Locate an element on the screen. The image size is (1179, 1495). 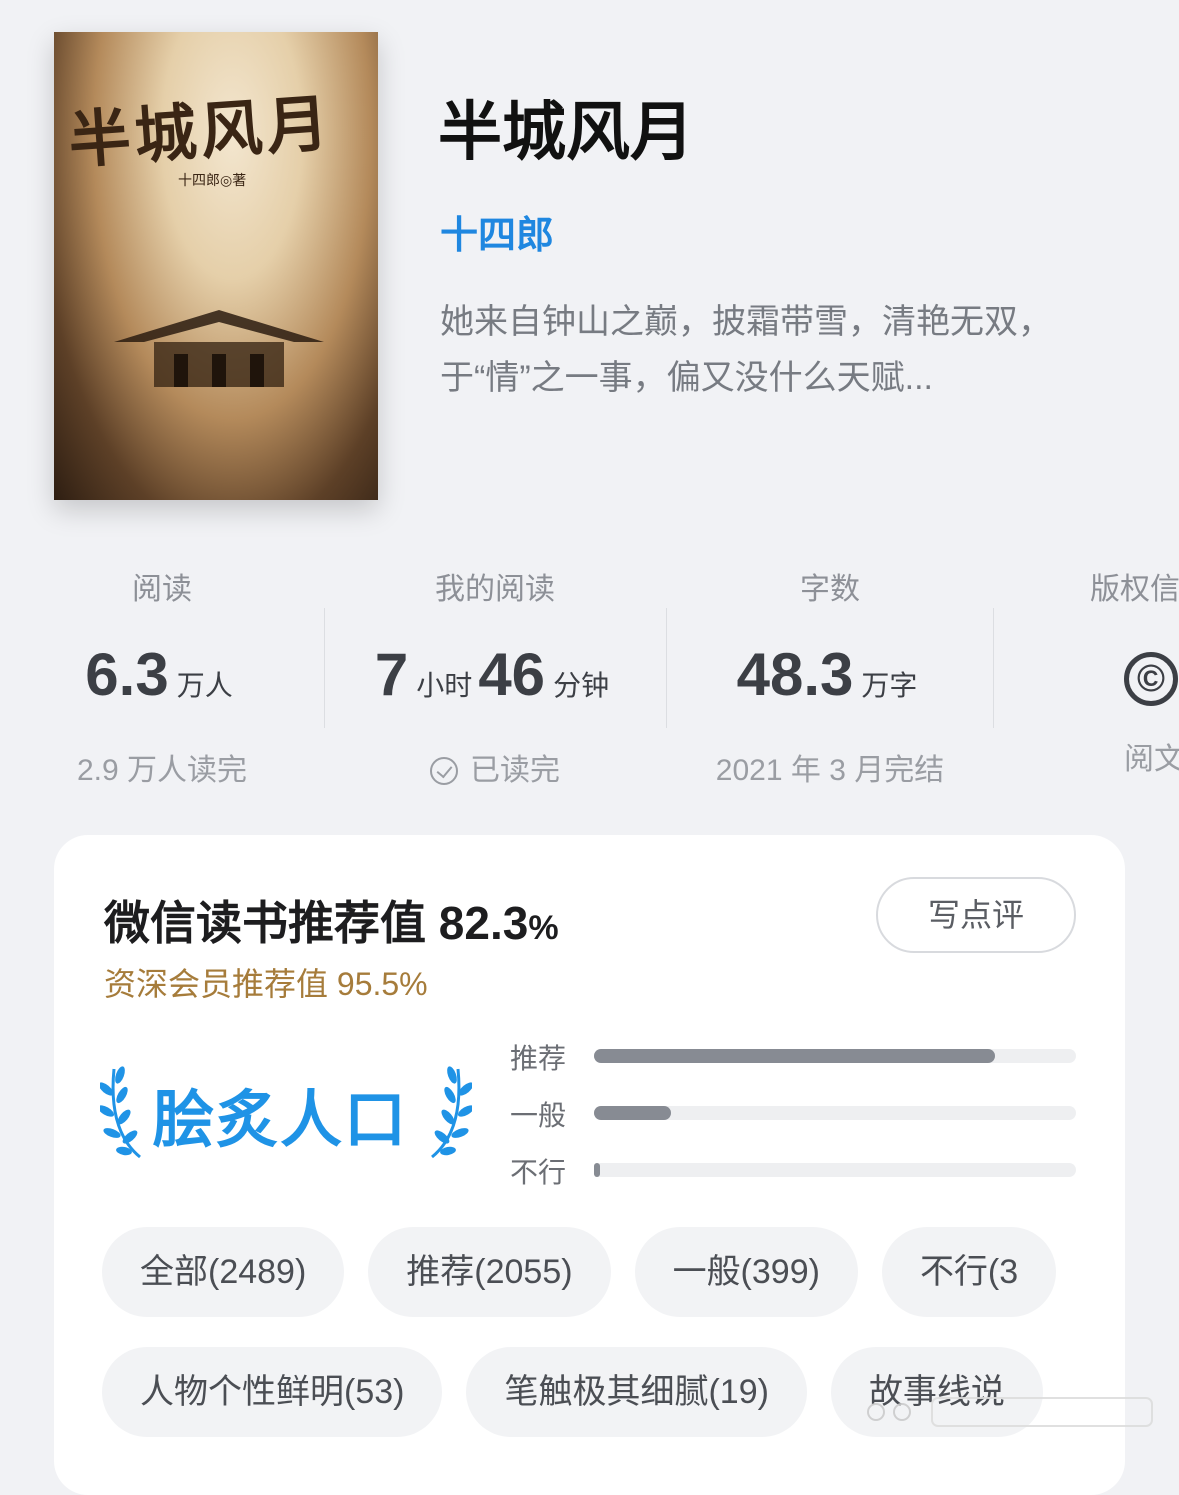
rating-bar-row: 一般 is located at coordinates (793, 1116).